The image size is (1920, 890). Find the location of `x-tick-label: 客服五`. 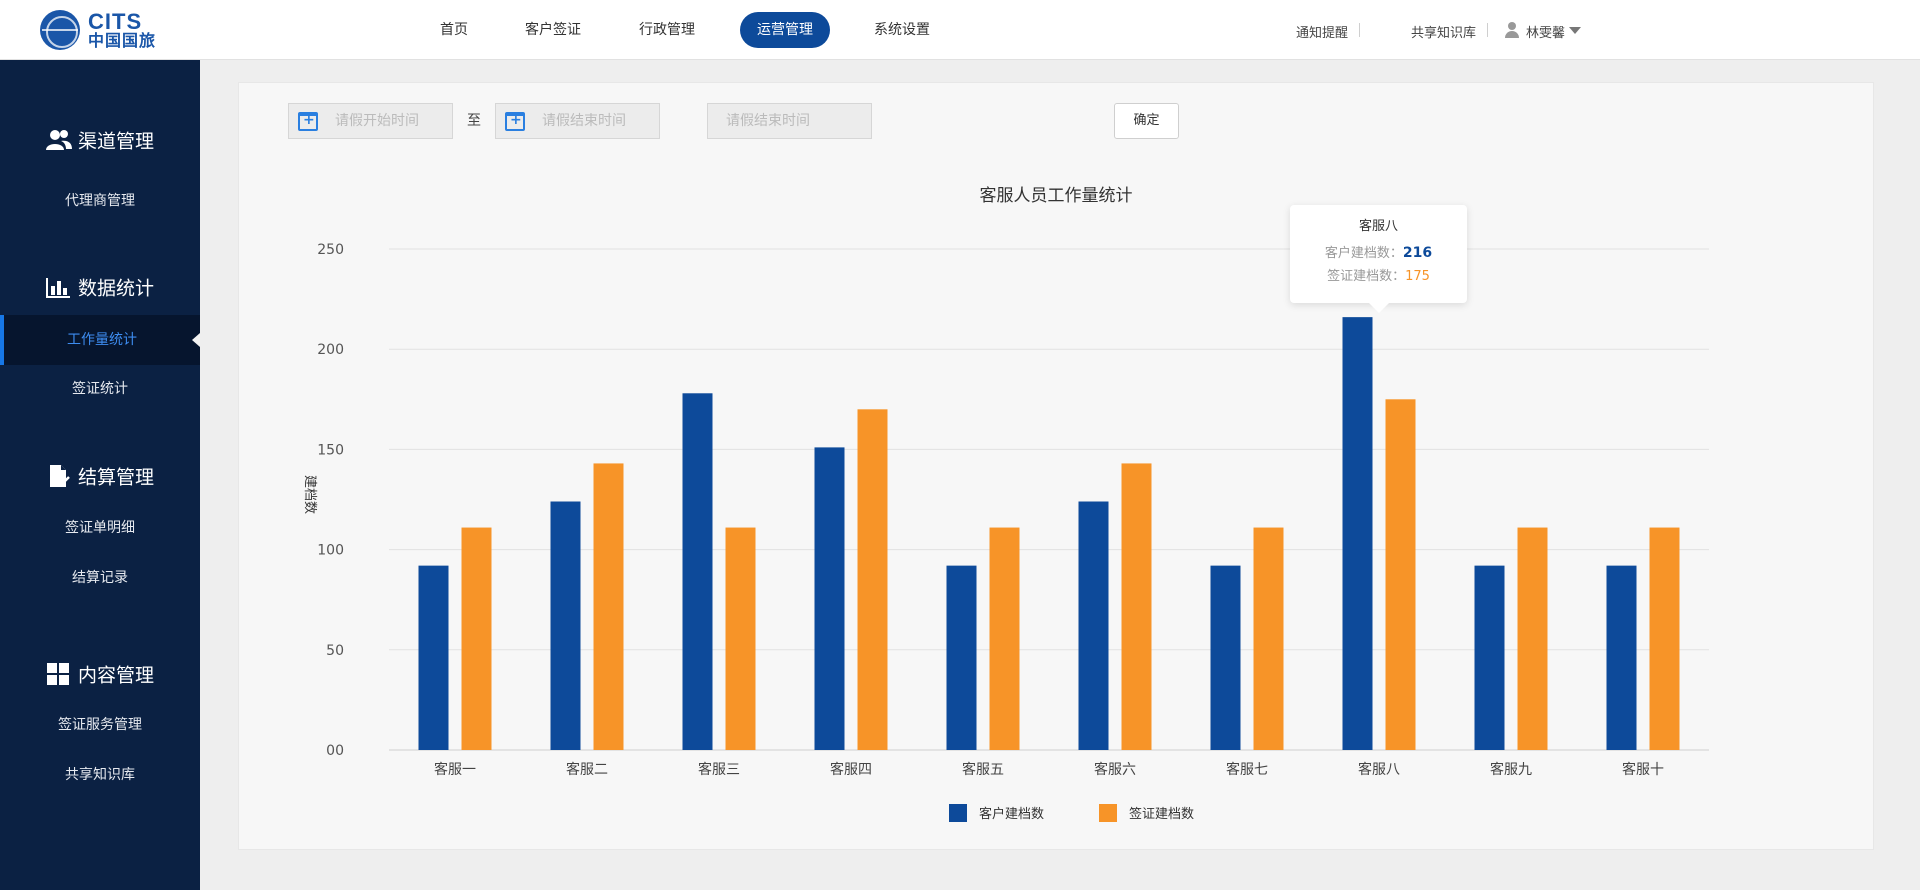

x-tick-label: 客服五 is located at coordinates (983, 769).